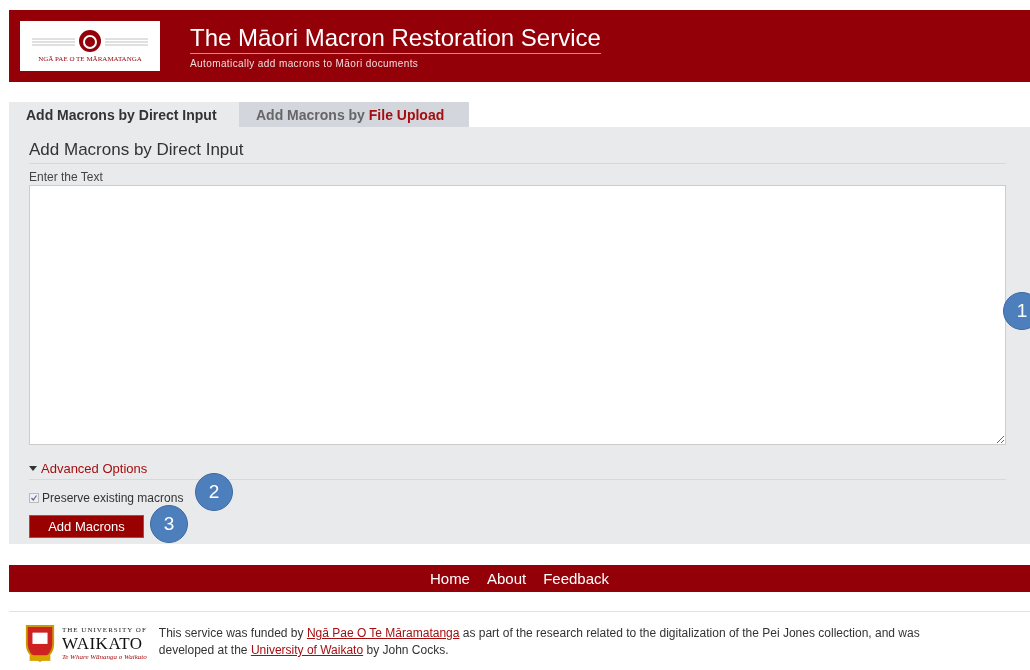 This screenshot has height=670, width=1030. I want to click on checkbox-label: Preserve existing macrons, so click(113, 498).